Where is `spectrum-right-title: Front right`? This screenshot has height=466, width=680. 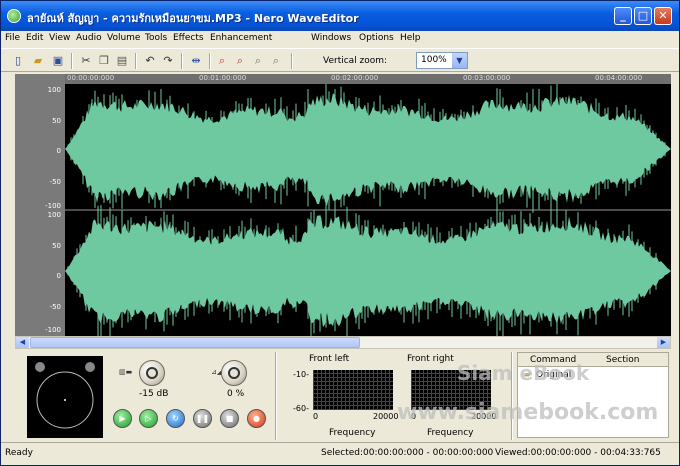 spectrum-right-title: Front right is located at coordinates (430, 359).